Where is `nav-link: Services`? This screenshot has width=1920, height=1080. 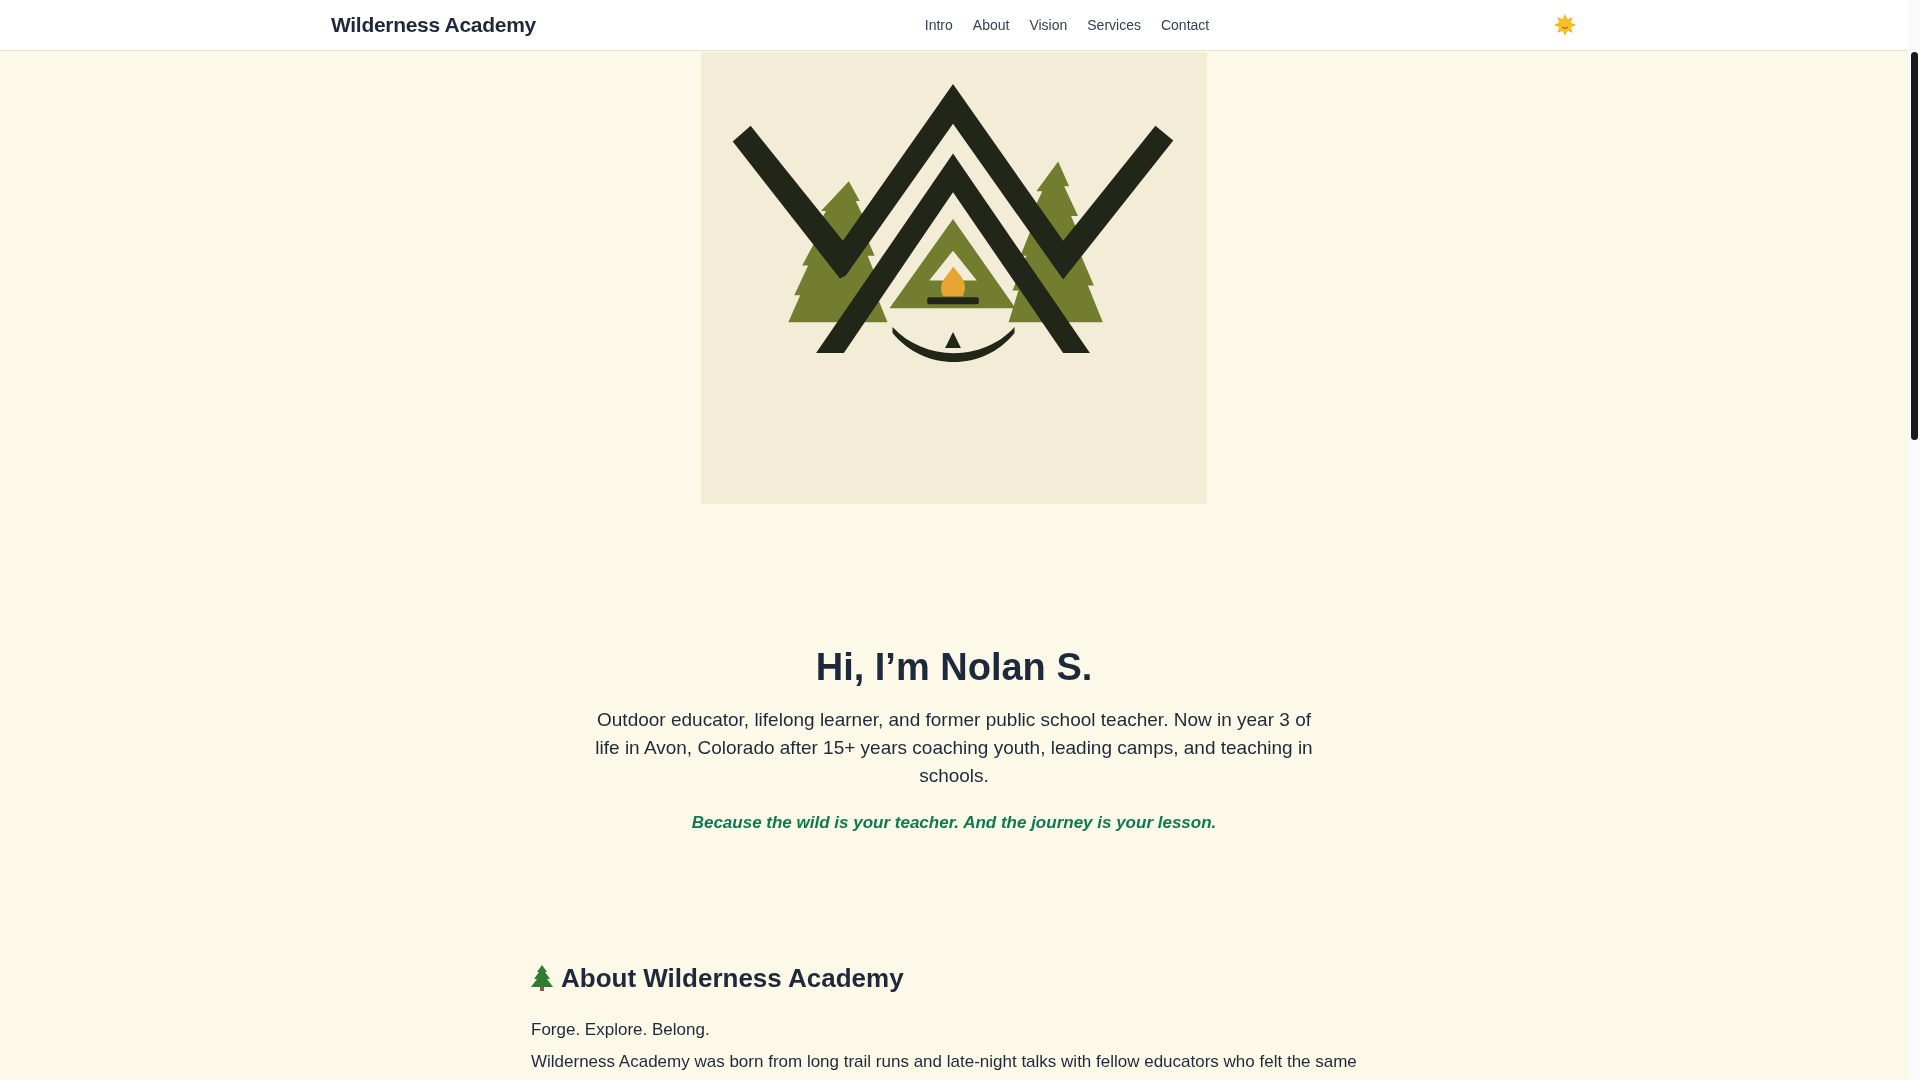
nav-link: Services is located at coordinates (1114, 25).